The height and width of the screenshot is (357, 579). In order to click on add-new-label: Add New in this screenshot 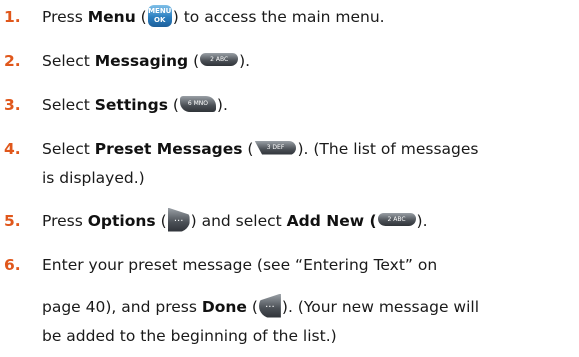, I will do `click(325, 221)`.